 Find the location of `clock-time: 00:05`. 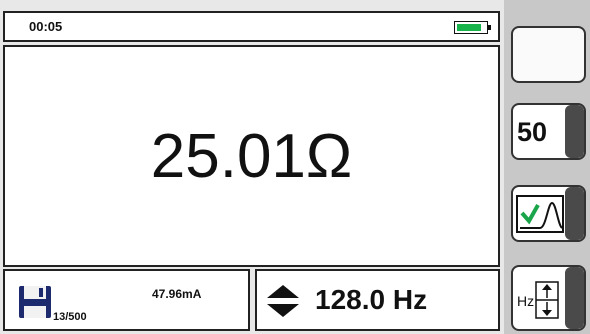

clock-time: 00:05 is located at coordinates (46, 26).